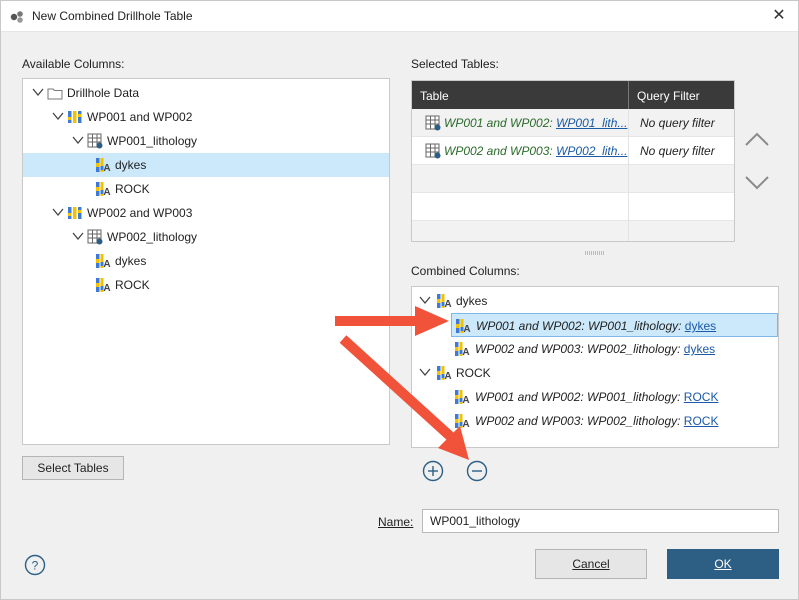 This screenshot has width=799, height=600. Describe the element at coordinates (455, 64) in the screenshot. I see `selected-tables-label: Selected Tables:` at that location.